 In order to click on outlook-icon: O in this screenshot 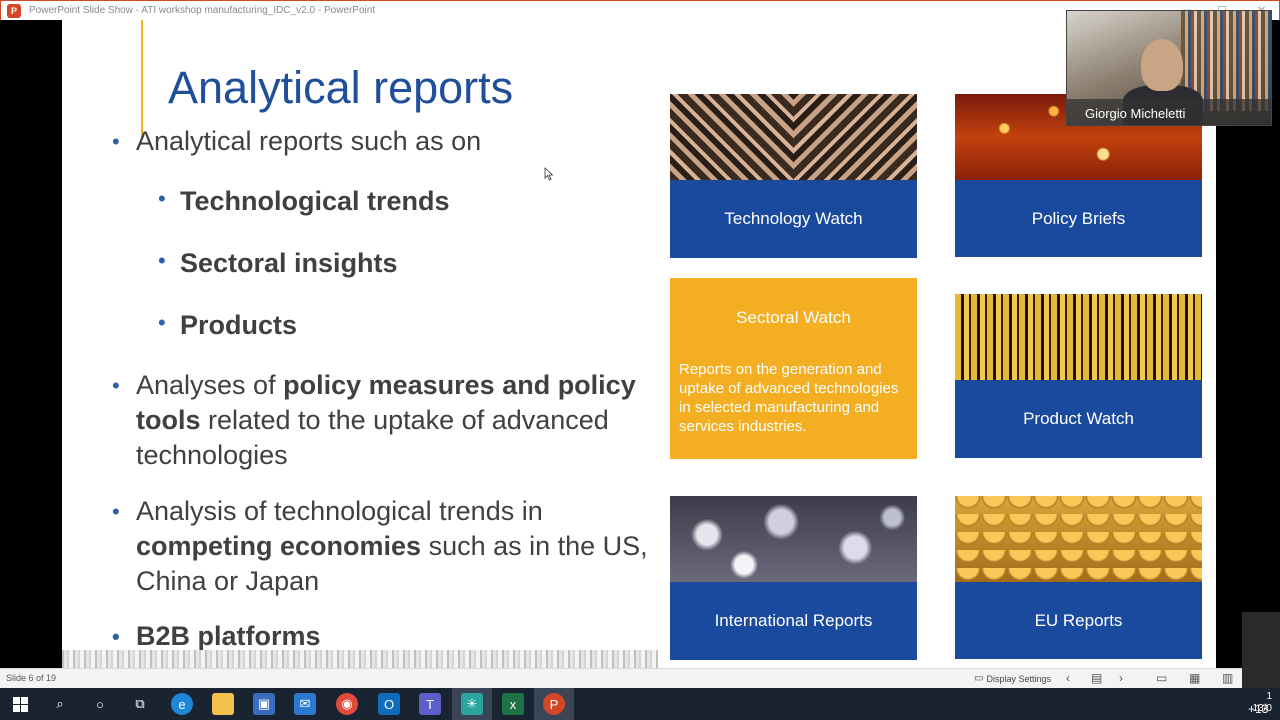, I will do `click(389, 704)`.